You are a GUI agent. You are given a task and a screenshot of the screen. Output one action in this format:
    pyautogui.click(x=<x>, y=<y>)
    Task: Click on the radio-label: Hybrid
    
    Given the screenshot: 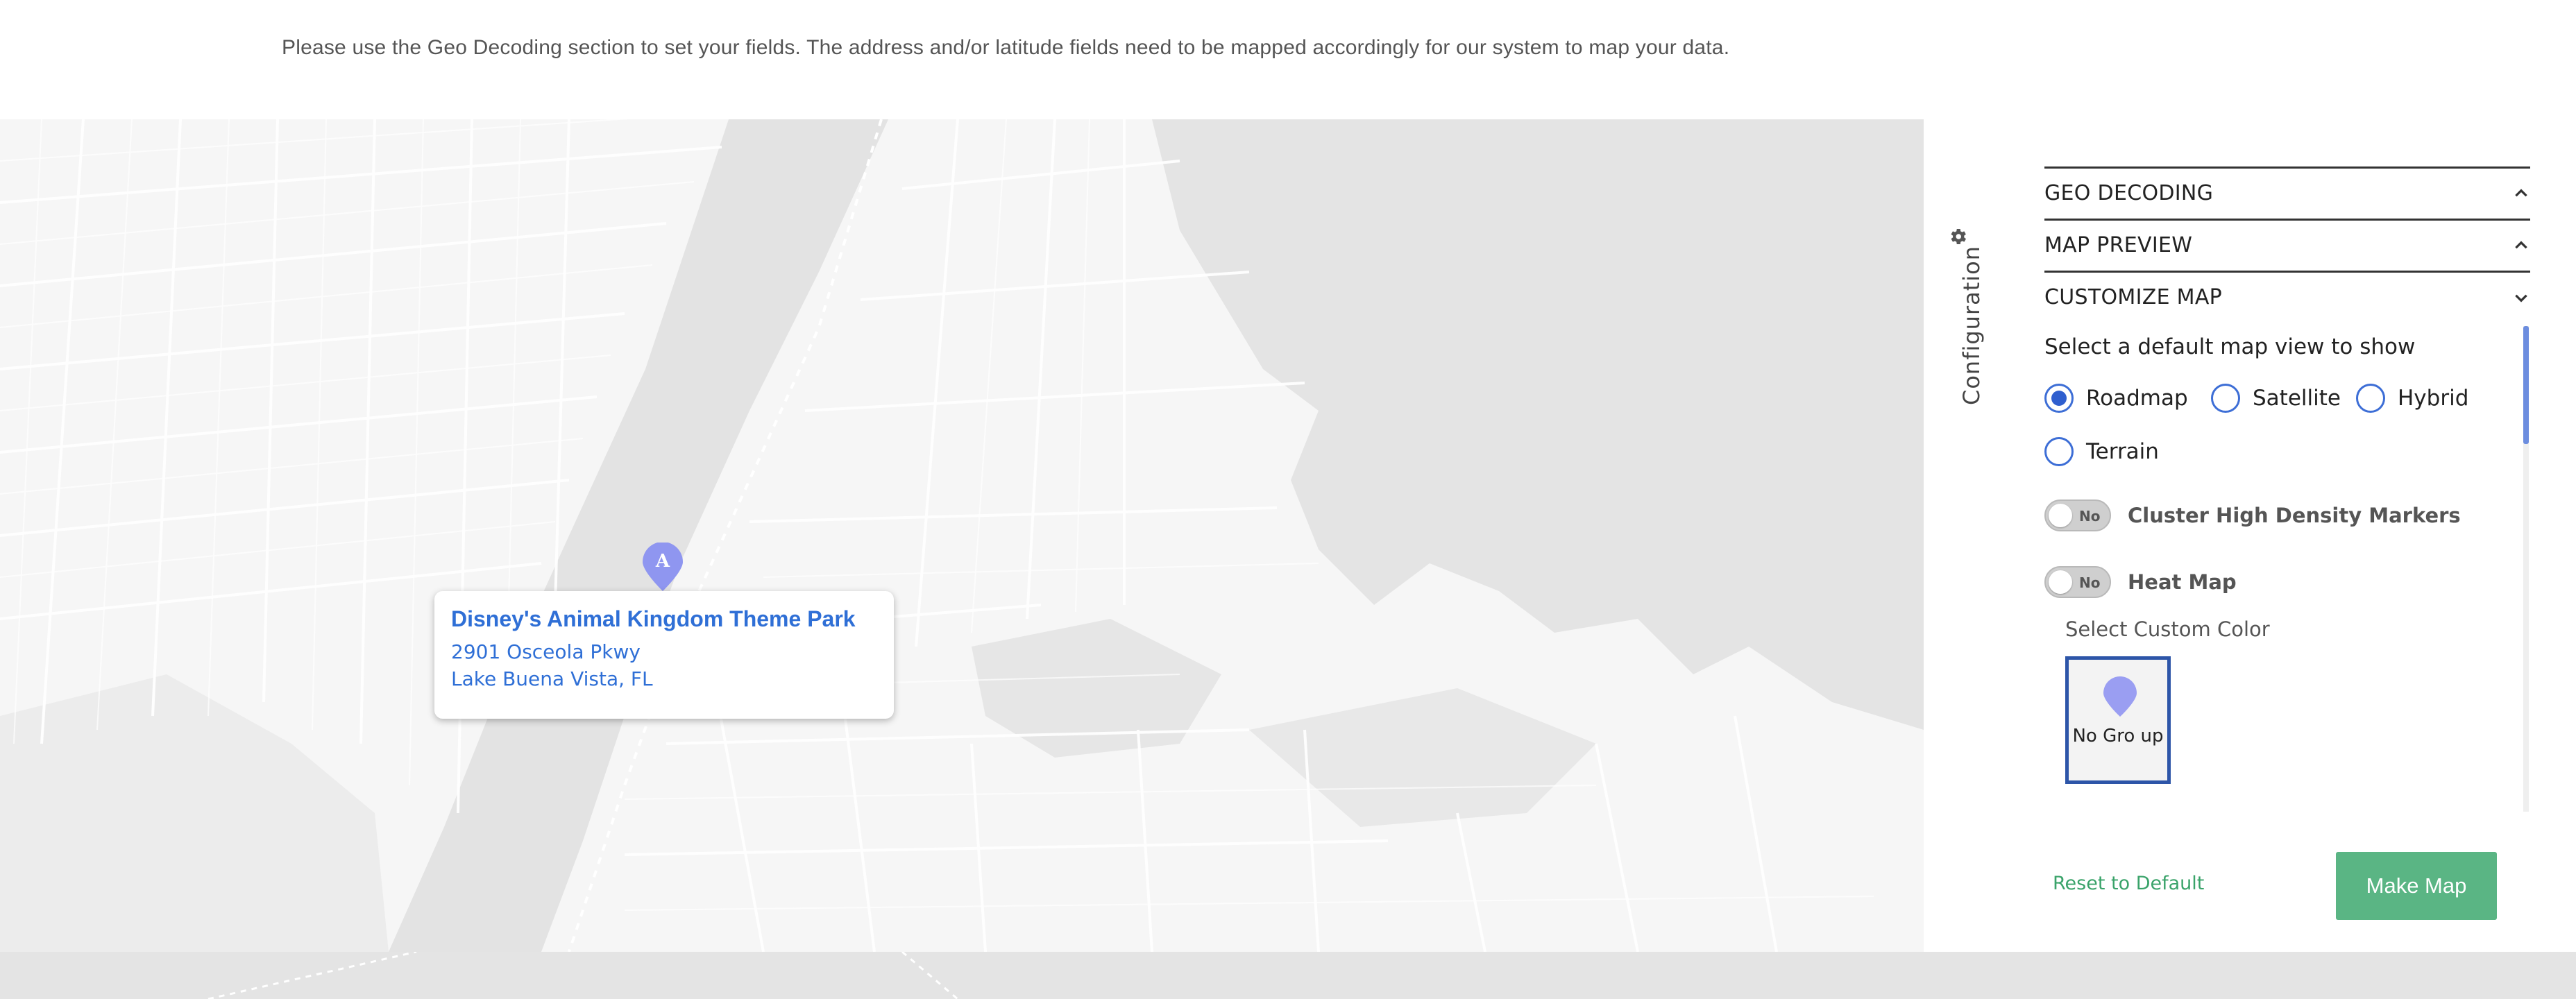 What is the action you would take?
    pyautogui.click(x=2434, y=398)
    